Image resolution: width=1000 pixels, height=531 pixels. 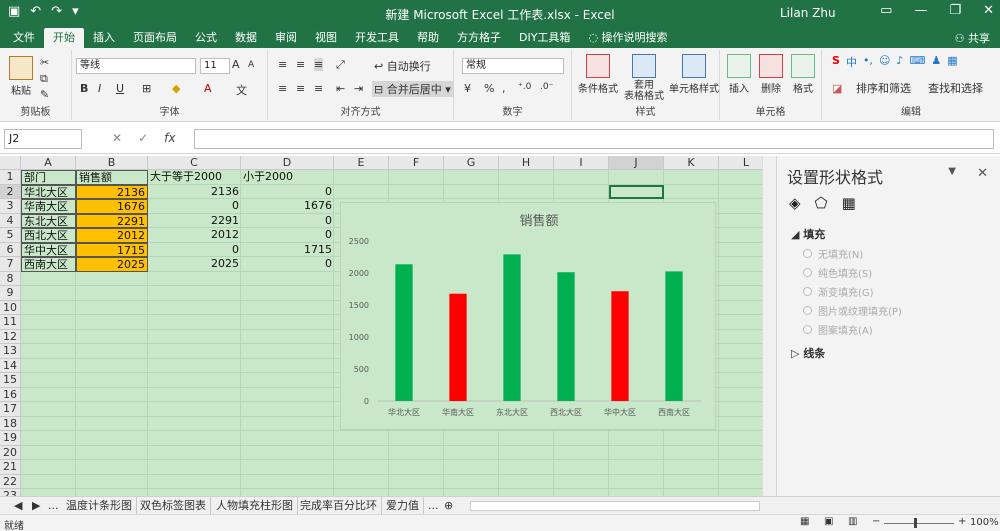 I want to click on table-header-cell: 销售额, so click(x=112, y=177).